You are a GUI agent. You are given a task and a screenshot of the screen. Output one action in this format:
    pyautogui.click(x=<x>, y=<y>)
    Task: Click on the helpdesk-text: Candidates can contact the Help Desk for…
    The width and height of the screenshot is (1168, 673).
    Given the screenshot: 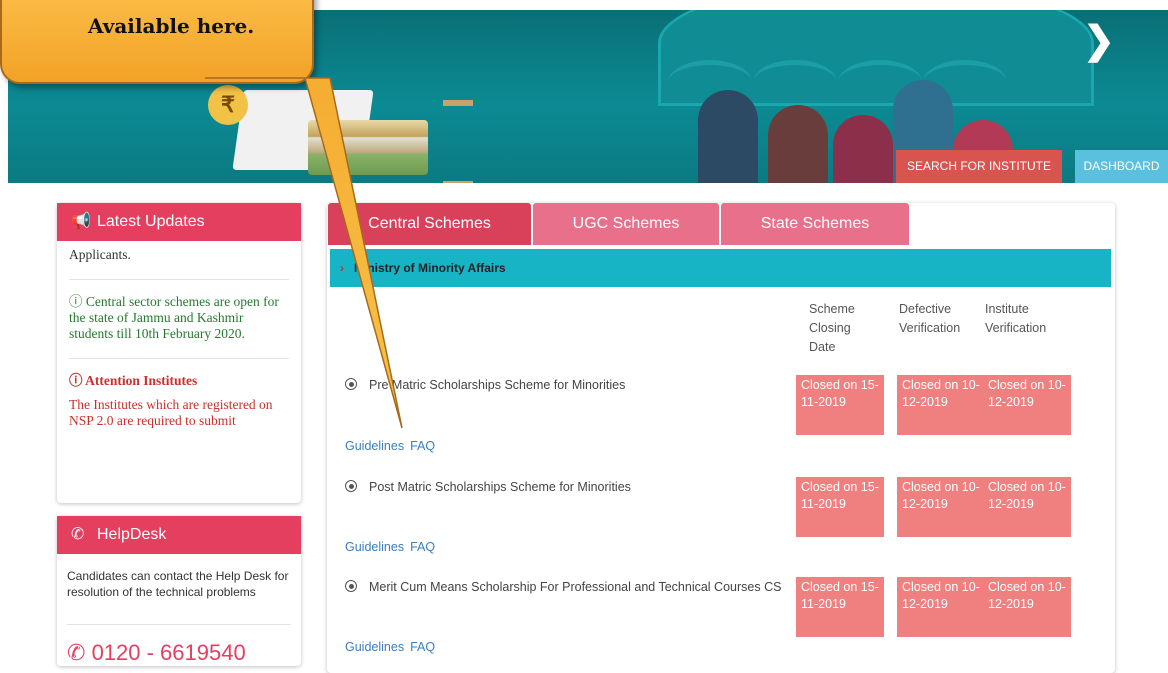 What is the action you would take?
    pyautogui.click(x=178, y=584)
    